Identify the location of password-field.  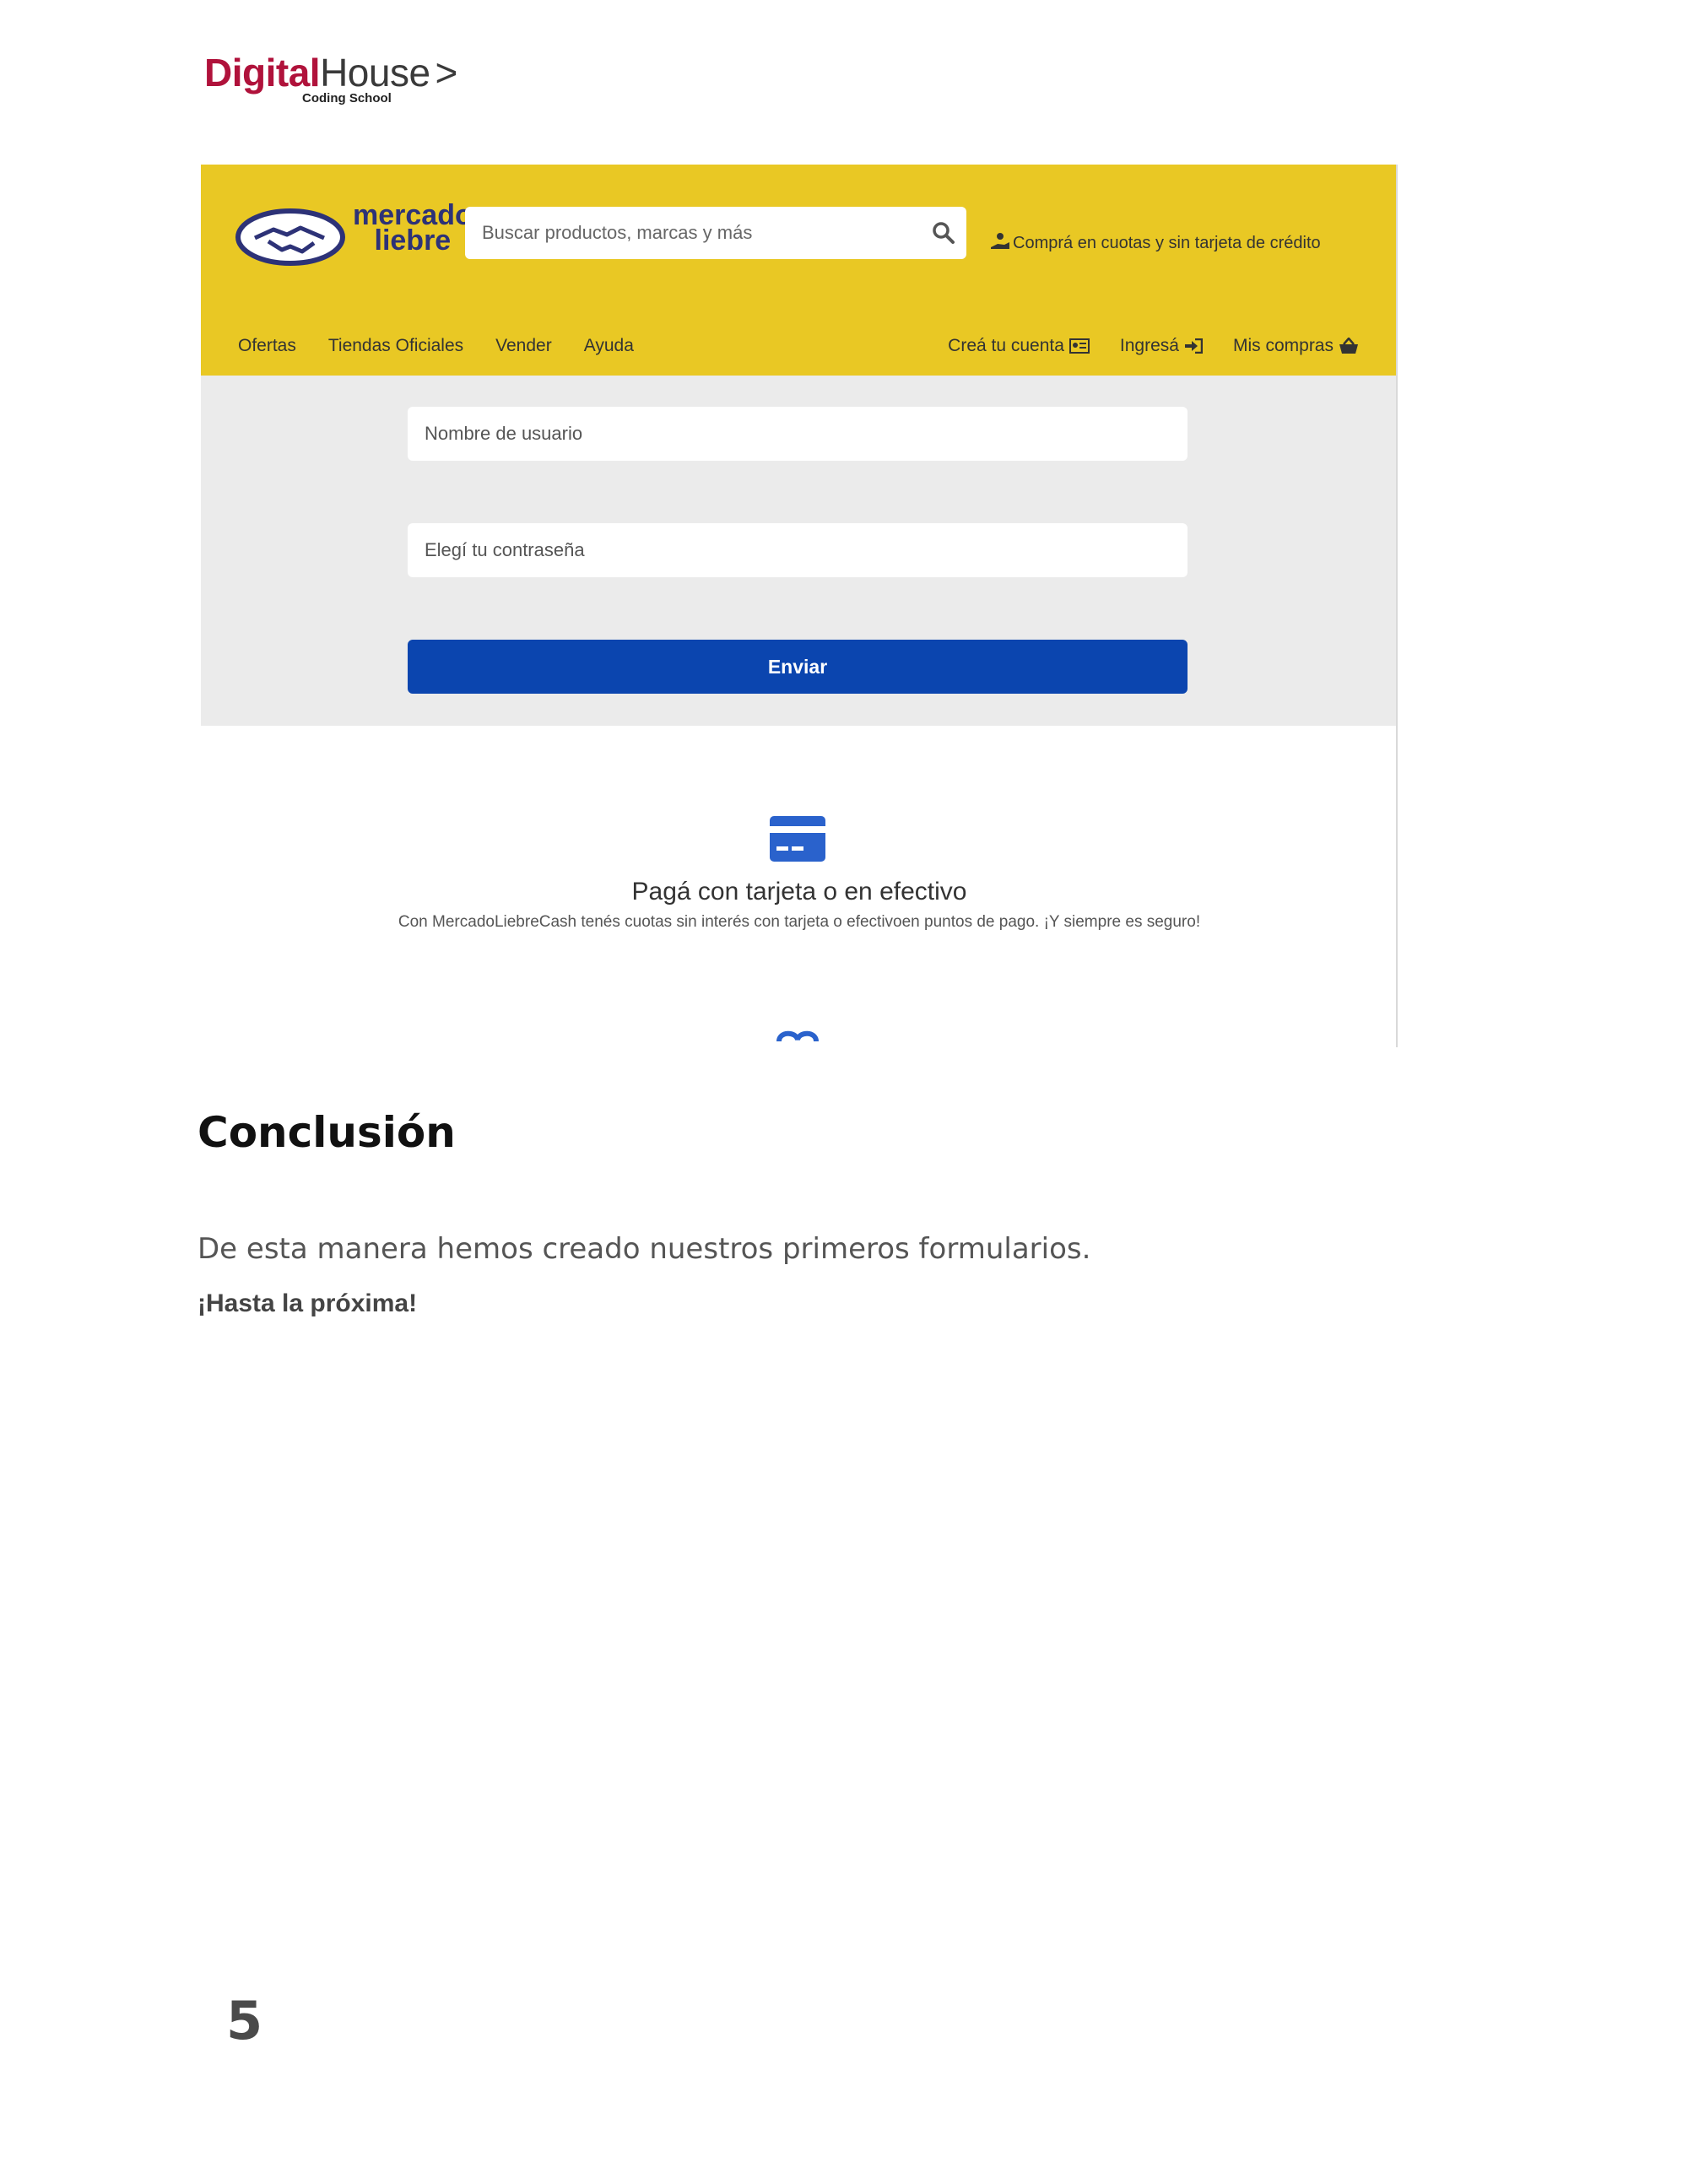
(798, 550).